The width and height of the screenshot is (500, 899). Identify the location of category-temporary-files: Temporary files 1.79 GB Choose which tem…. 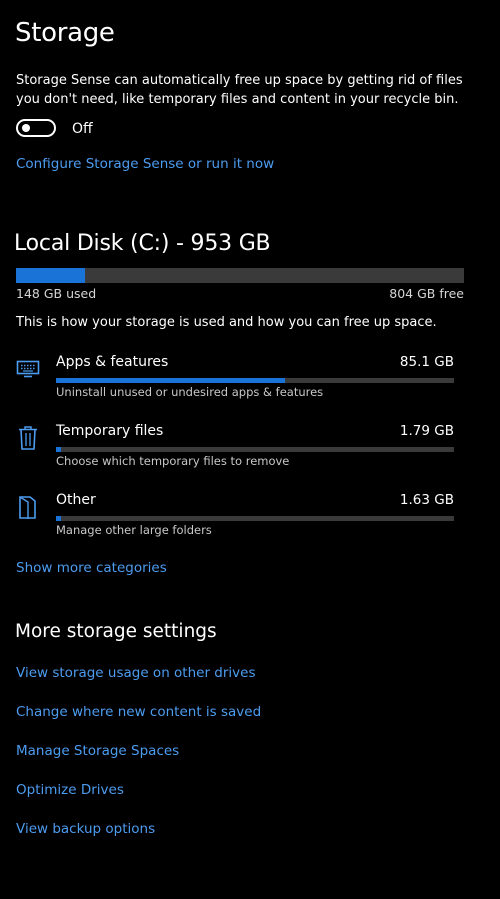
(250, 447).